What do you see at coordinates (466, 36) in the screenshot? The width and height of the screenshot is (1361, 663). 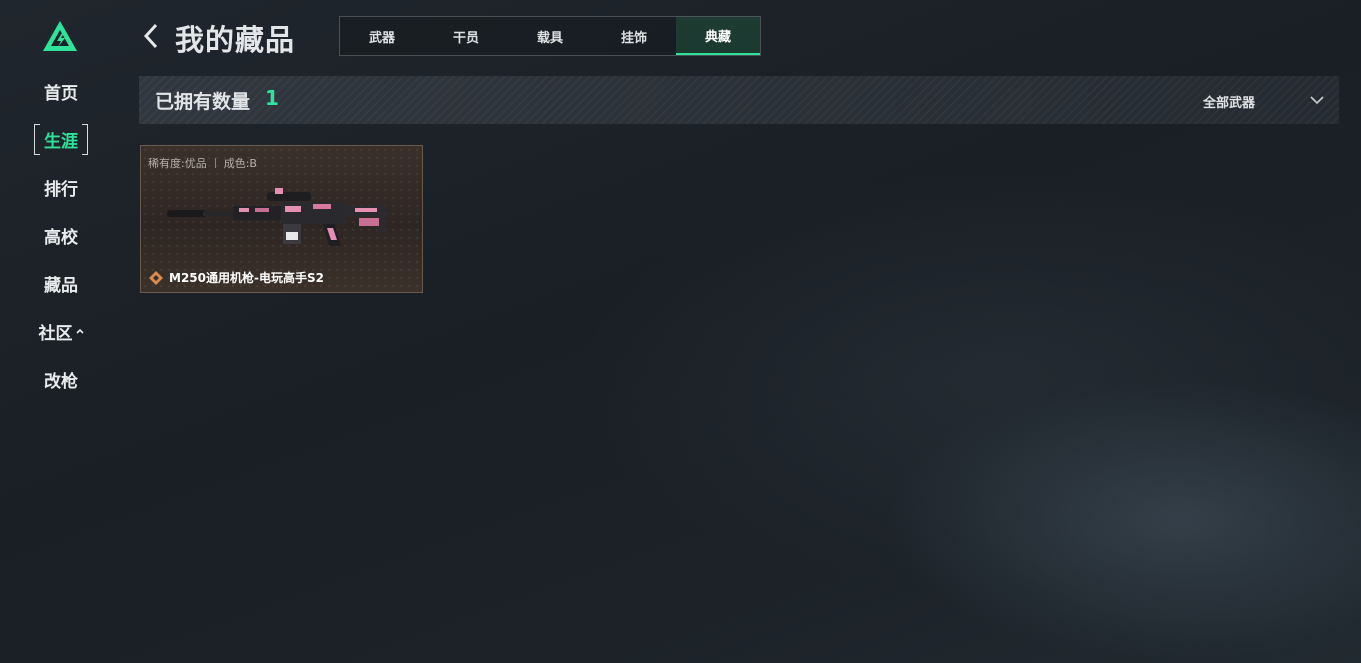 I see `tab-operators: 干员` at bounding box center [466, 36].